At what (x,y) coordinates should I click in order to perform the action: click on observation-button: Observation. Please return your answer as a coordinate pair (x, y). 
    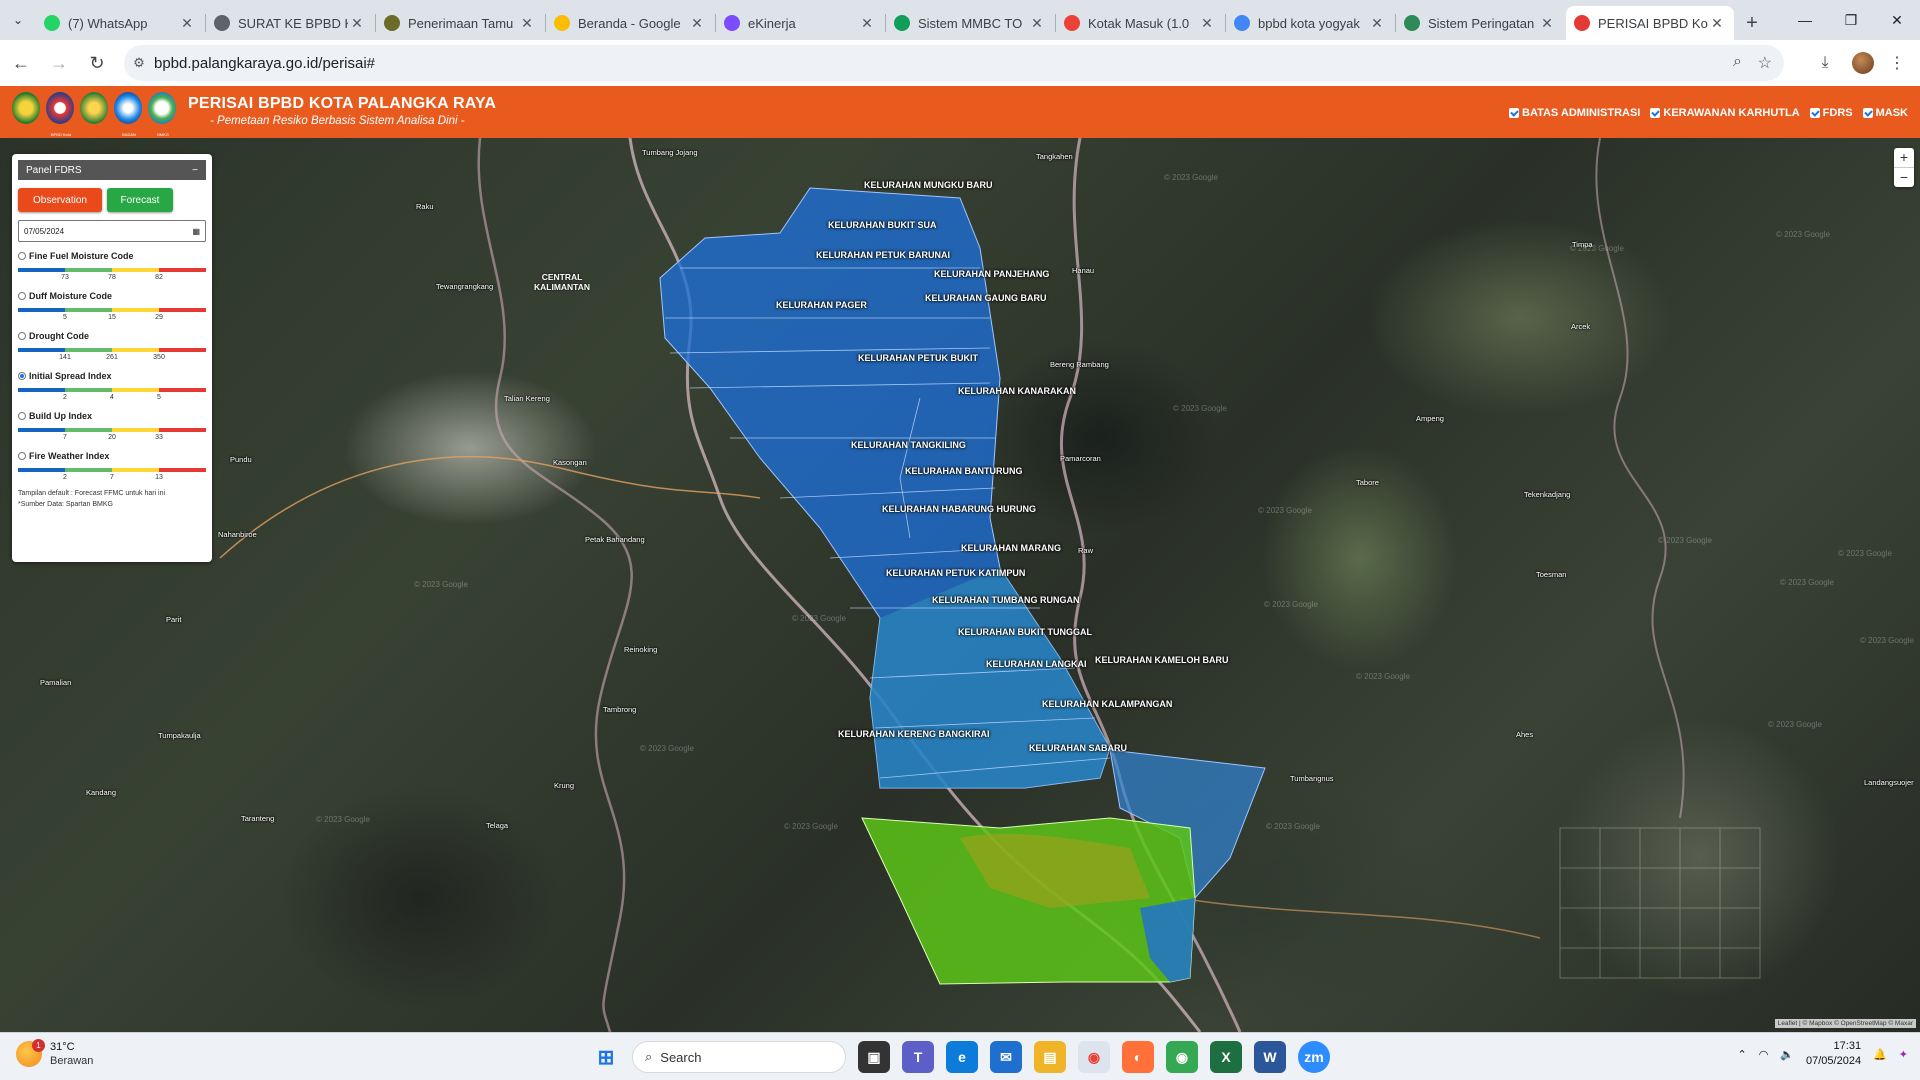
    Looking at the image, I should click on (60, 200).